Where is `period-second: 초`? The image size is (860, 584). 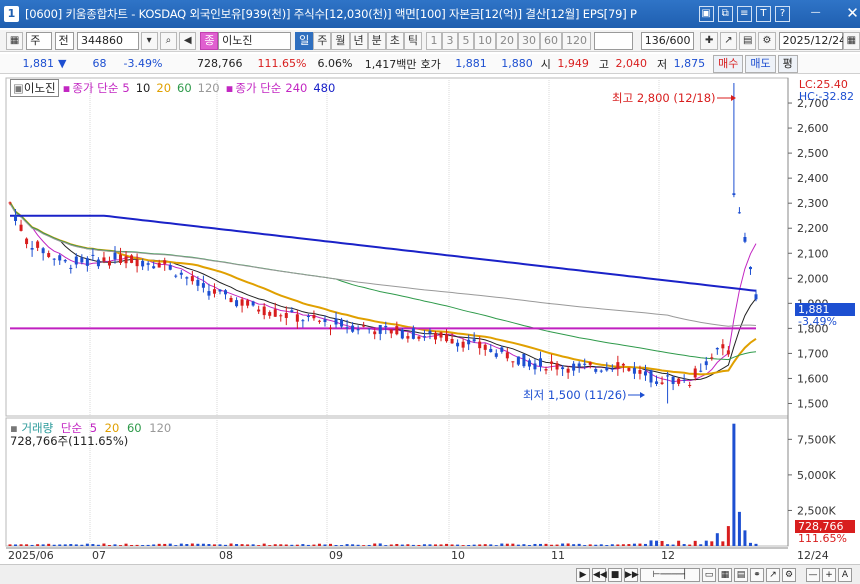 period-second: 초 is located at coordinates (394, 40).